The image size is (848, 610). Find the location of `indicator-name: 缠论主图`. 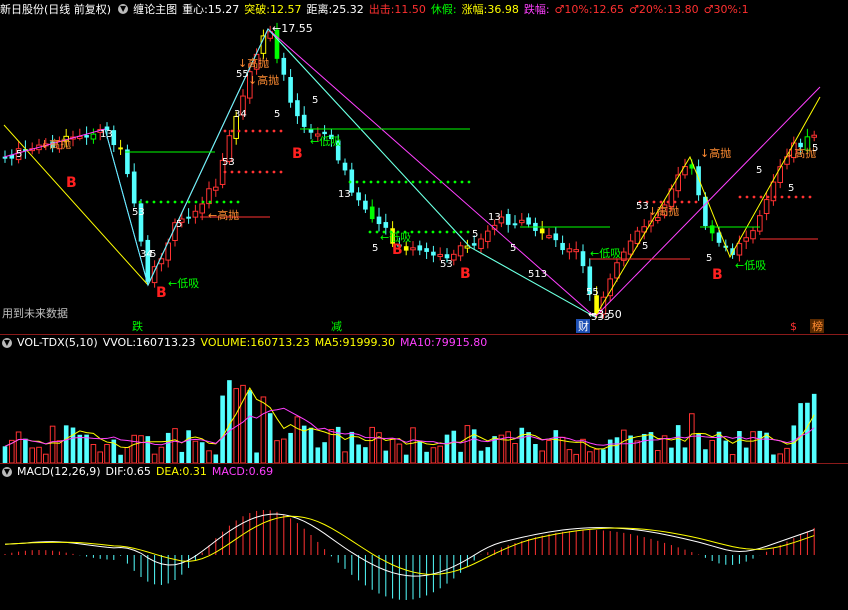

indicator-name: 缠论主图 is located at coordinates (155, 9).